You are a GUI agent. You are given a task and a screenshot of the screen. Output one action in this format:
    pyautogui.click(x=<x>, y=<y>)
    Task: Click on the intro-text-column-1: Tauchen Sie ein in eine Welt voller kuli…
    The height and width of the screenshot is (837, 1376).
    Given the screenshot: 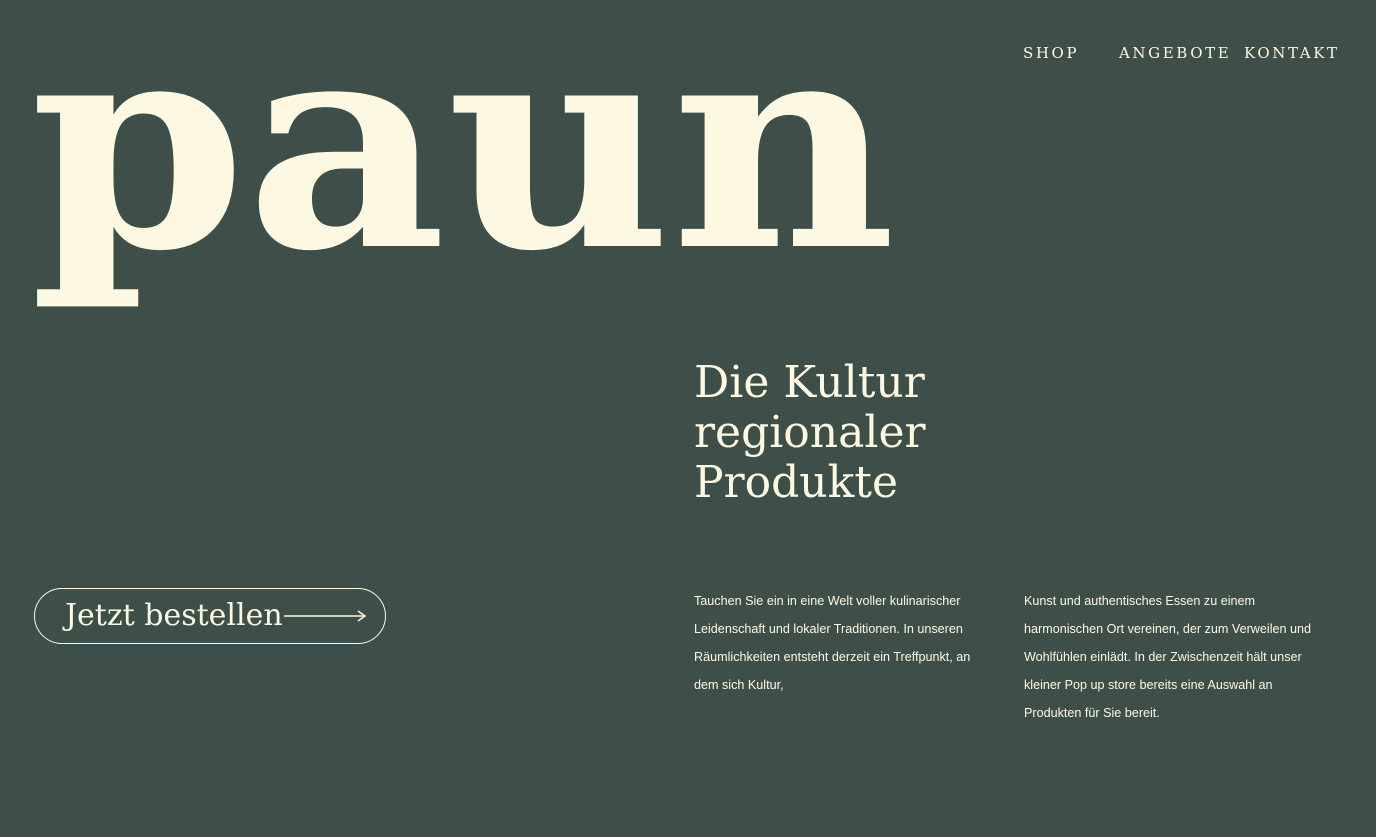 What is the action you would take?
    pyautogui.click(x=849, y=643)
    